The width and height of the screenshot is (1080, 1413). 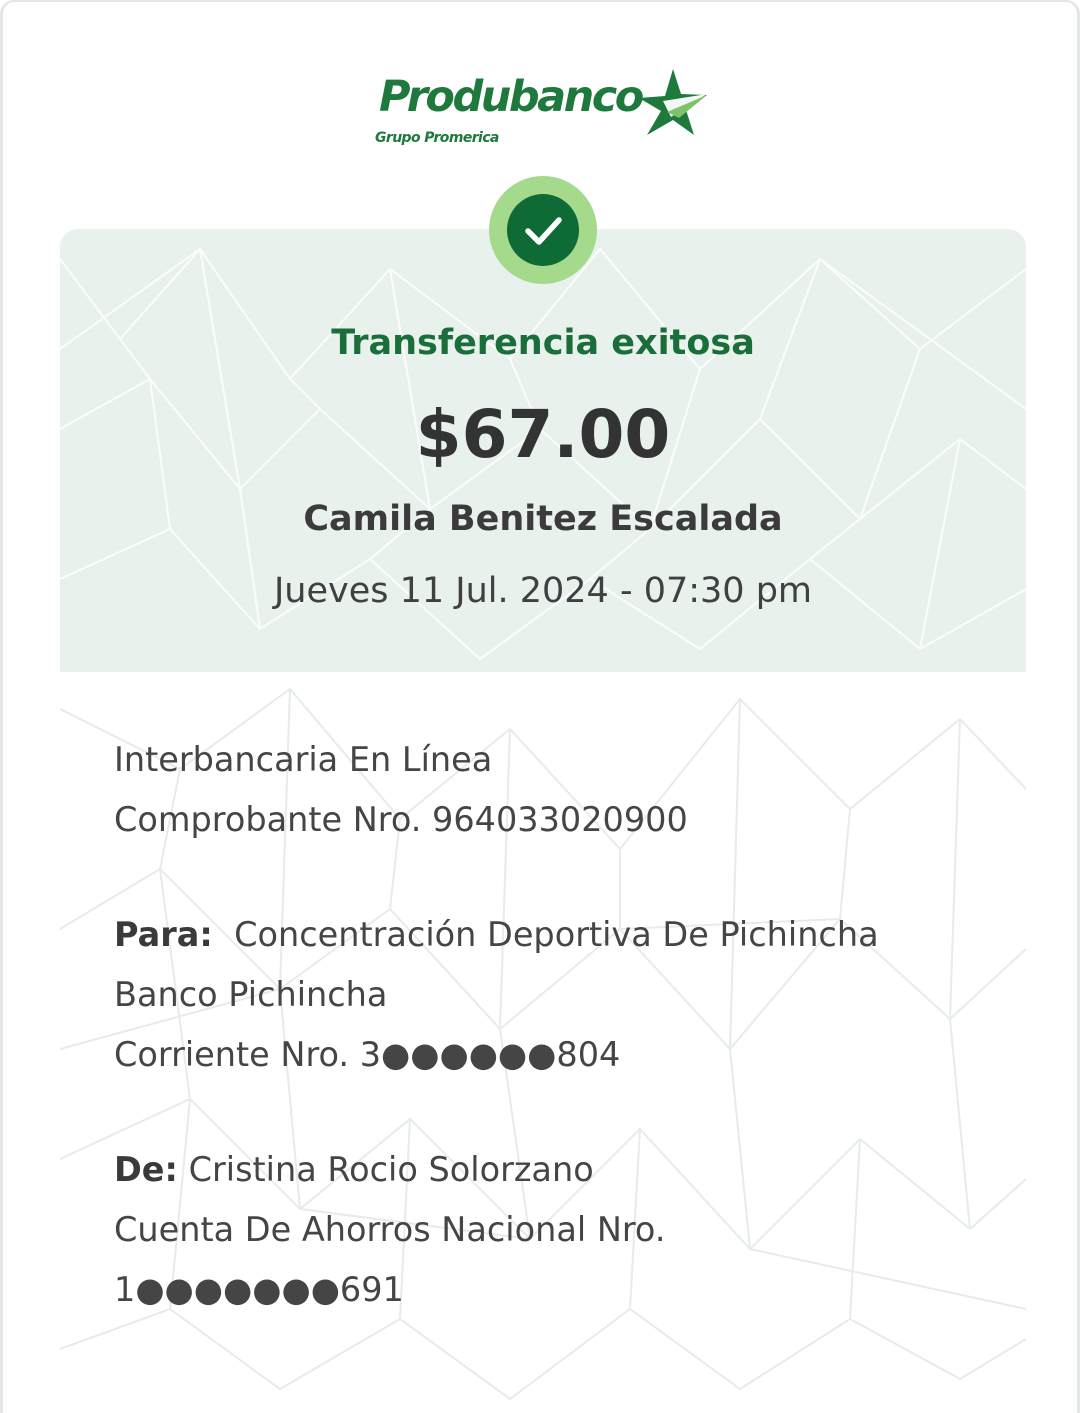 I want to click on to-label: Para:, so click(x=163, y=934).